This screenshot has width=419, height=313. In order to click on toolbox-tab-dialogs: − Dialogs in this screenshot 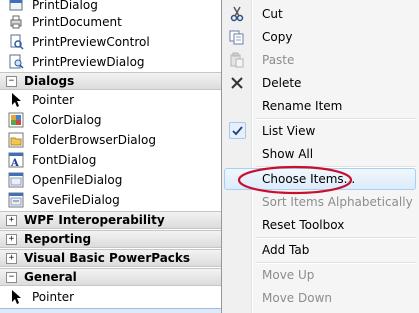, I will do `click(124, 81)`.